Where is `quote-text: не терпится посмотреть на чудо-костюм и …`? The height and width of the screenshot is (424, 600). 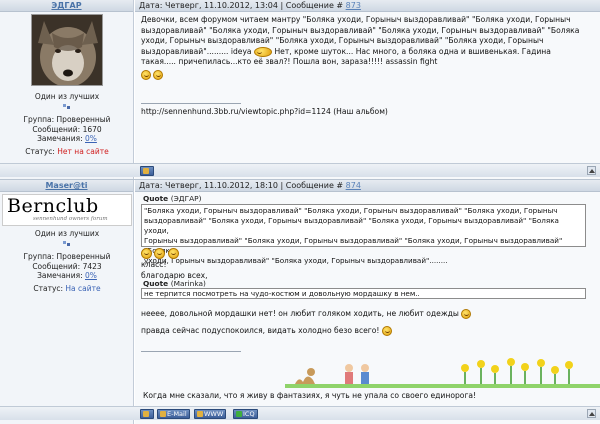 quote-text: не терпится посмотреть на чудо-костюм и … is located at coordinates (282, 293).